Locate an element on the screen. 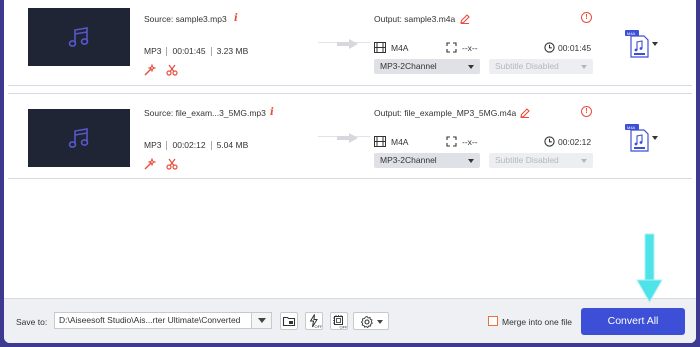 The image size is (700, 347). lightning-off-icon: OFF is located at coordinates (316, 321).